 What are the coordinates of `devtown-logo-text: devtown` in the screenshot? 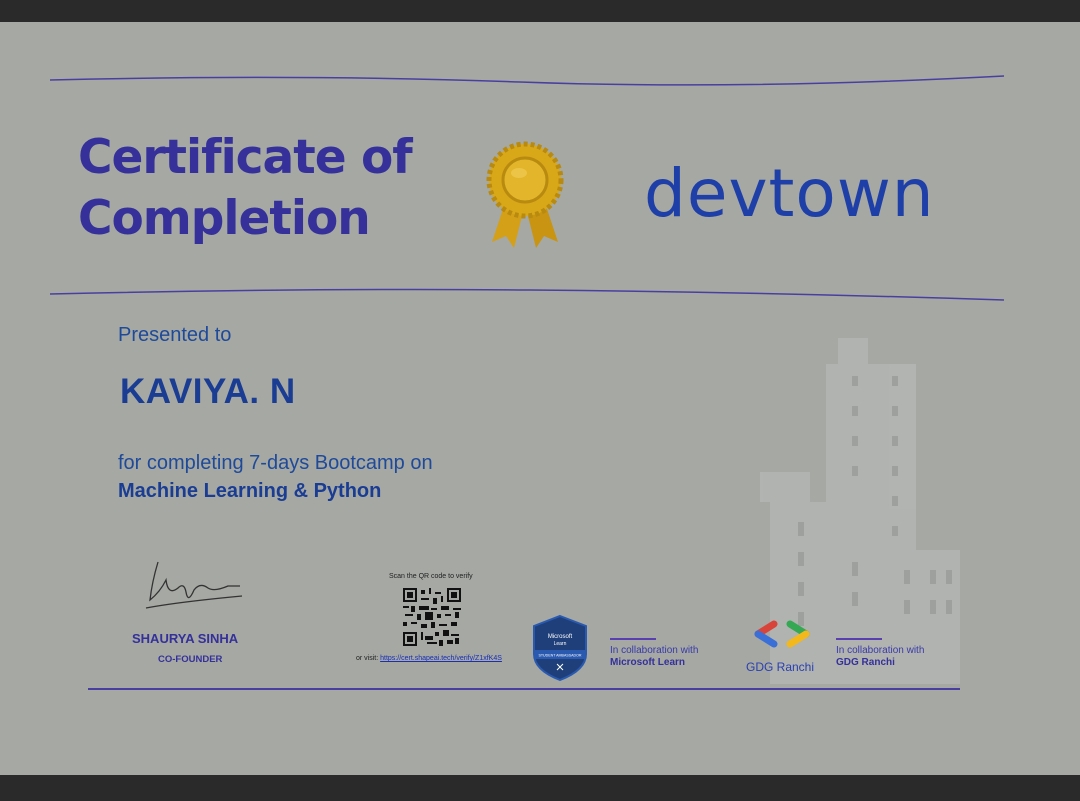 It's located at (789, 193).